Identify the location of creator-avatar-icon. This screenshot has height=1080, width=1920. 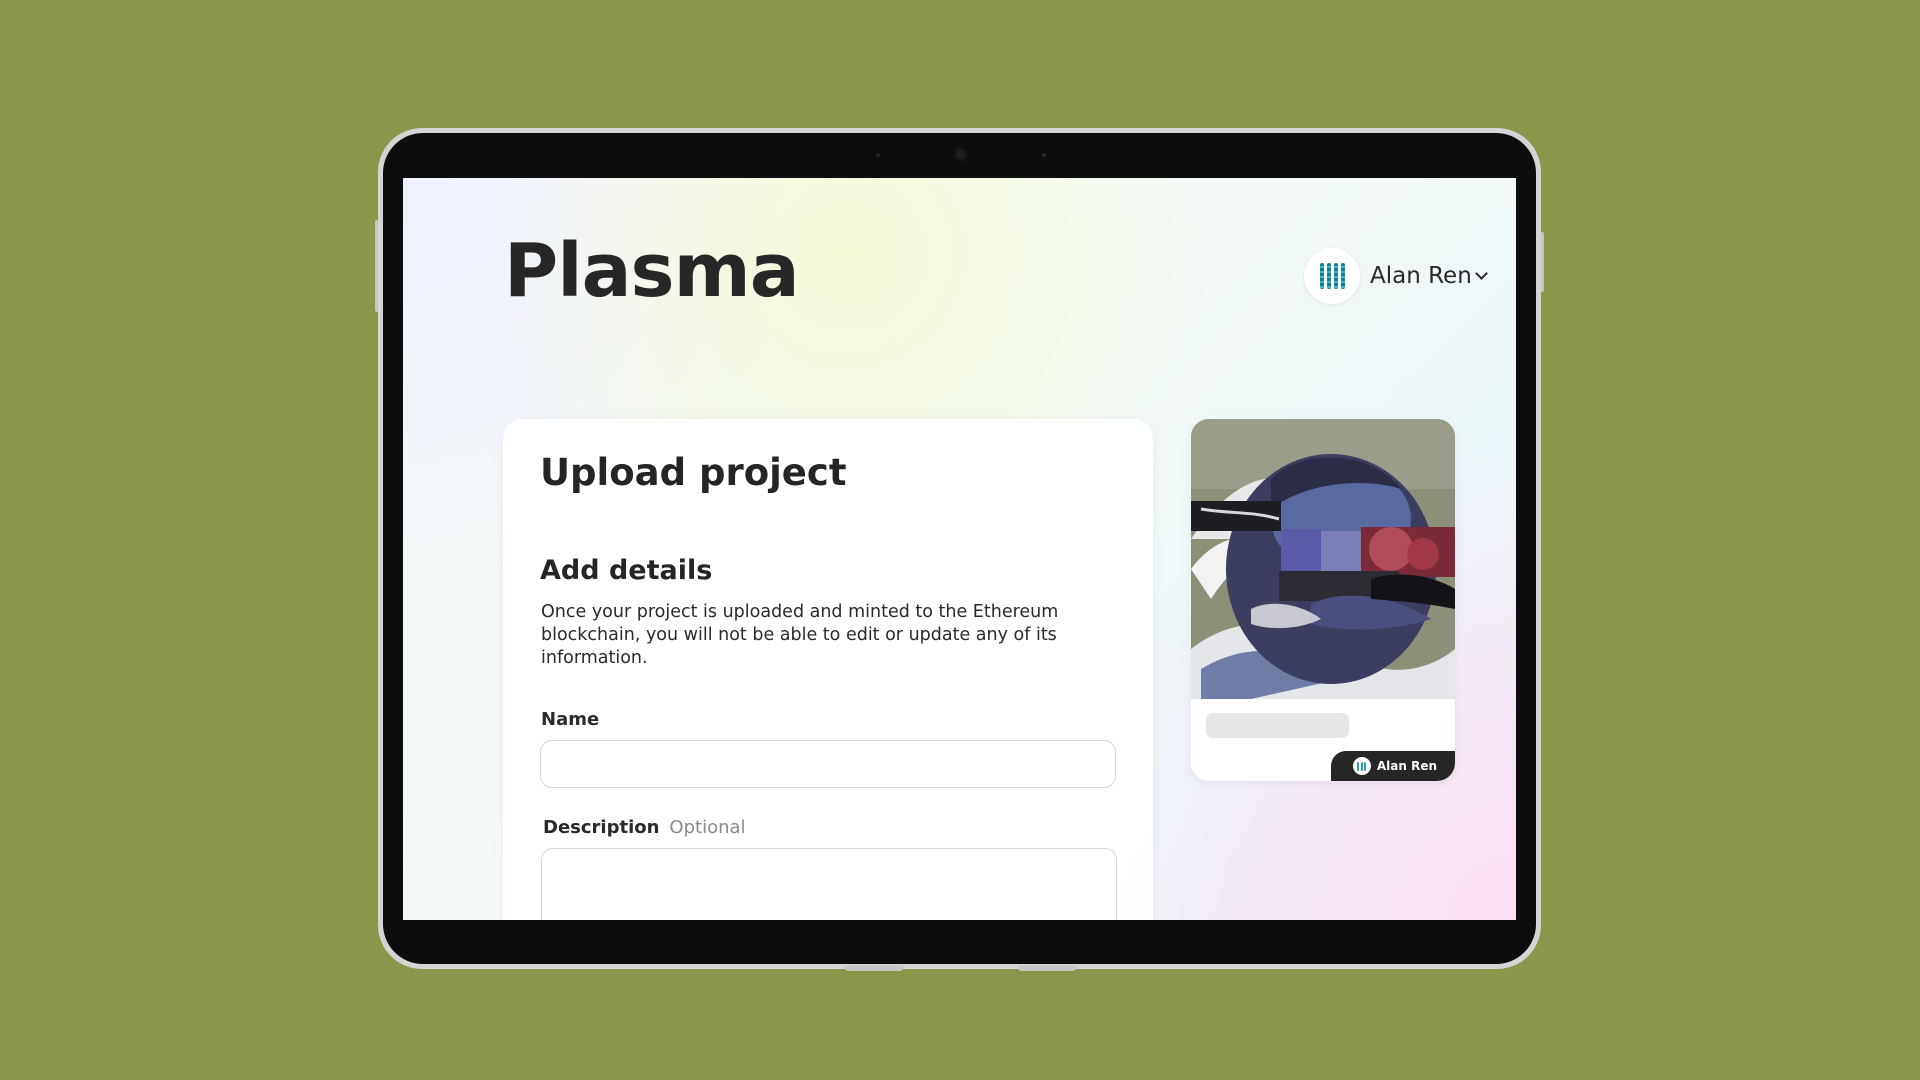
(1361, 766).